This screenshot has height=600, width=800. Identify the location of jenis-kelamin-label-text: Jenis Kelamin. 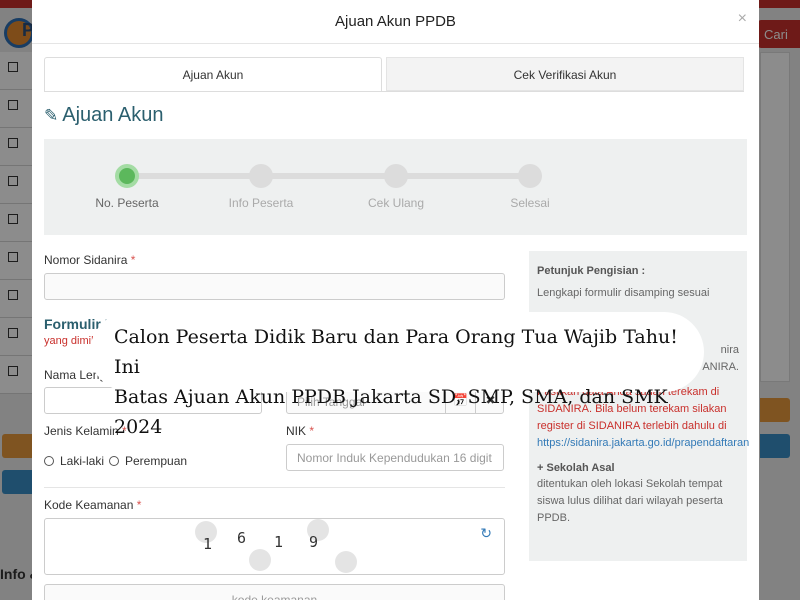
(81, 431).